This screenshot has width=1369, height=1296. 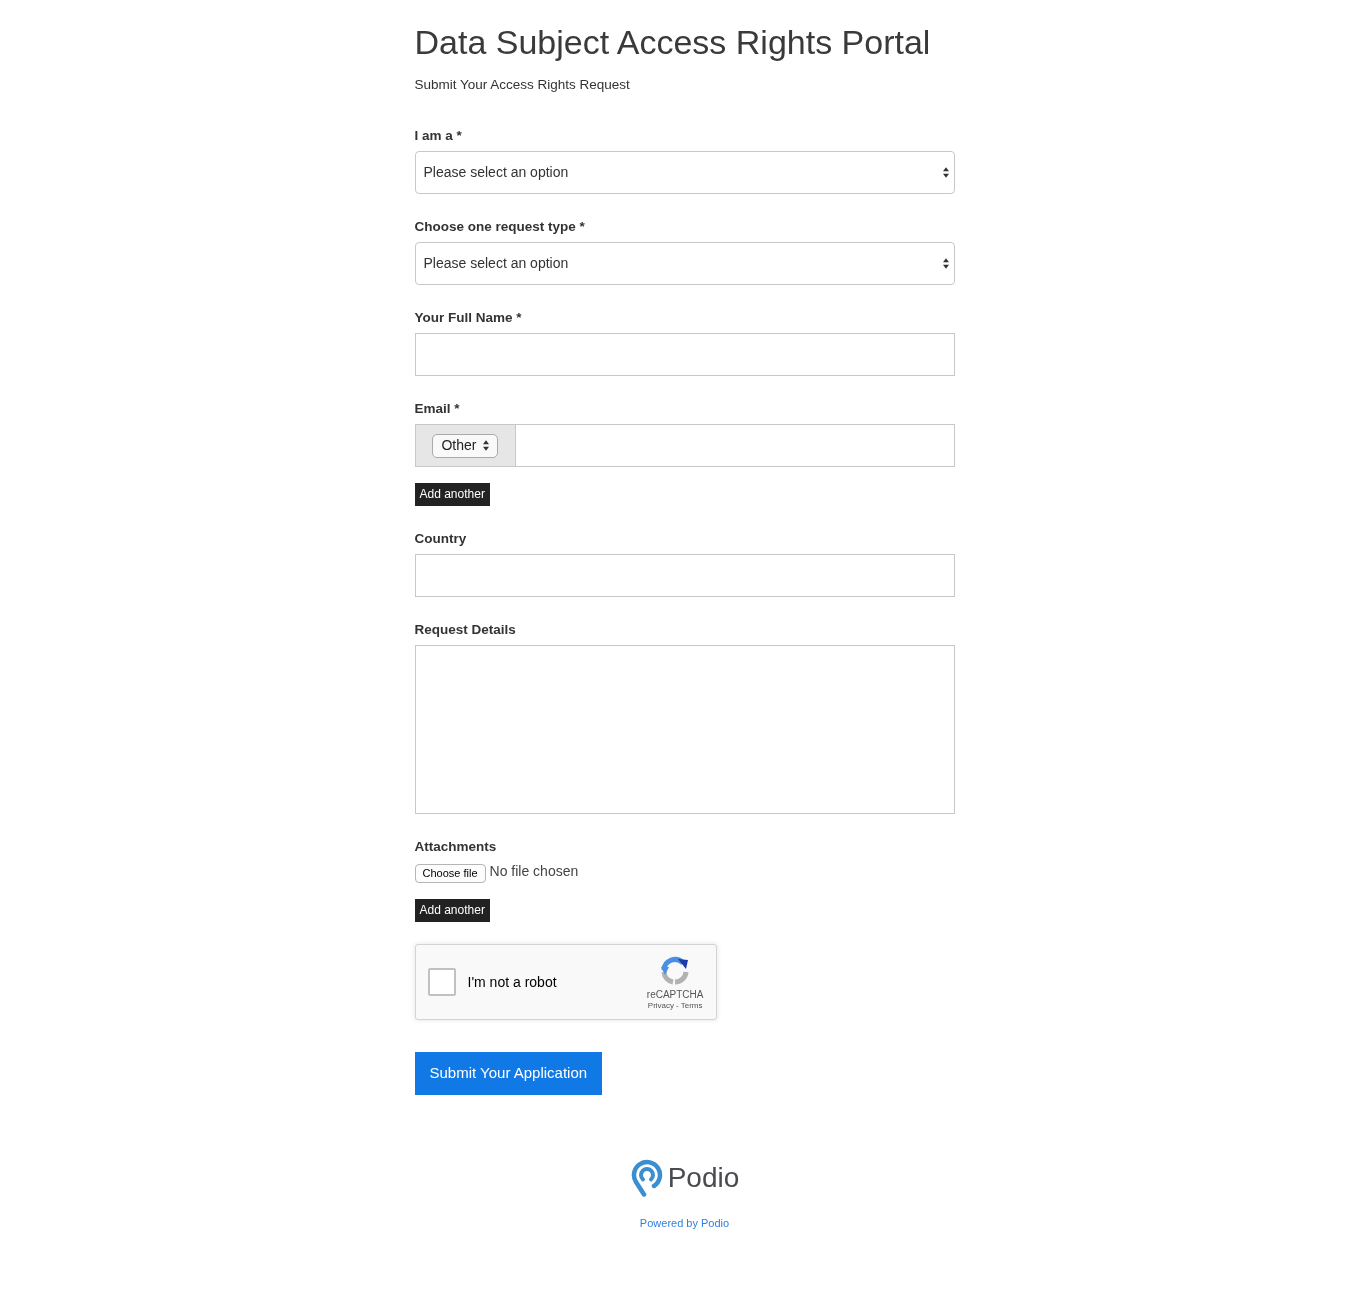 What do you see at coordinates (499, 227) in the screenshot?
I see `field-label: Choose one request type *` at bounding box center [499, 227].